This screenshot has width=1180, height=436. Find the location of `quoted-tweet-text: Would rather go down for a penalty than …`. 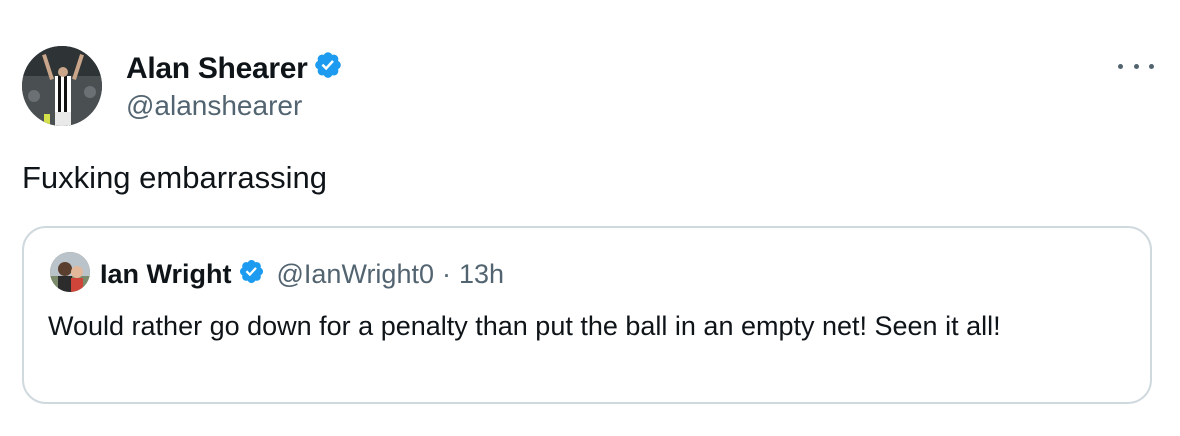

quoted-tweet-text: Would rather go down for a penalty than … is located at coordinates (524, 326).